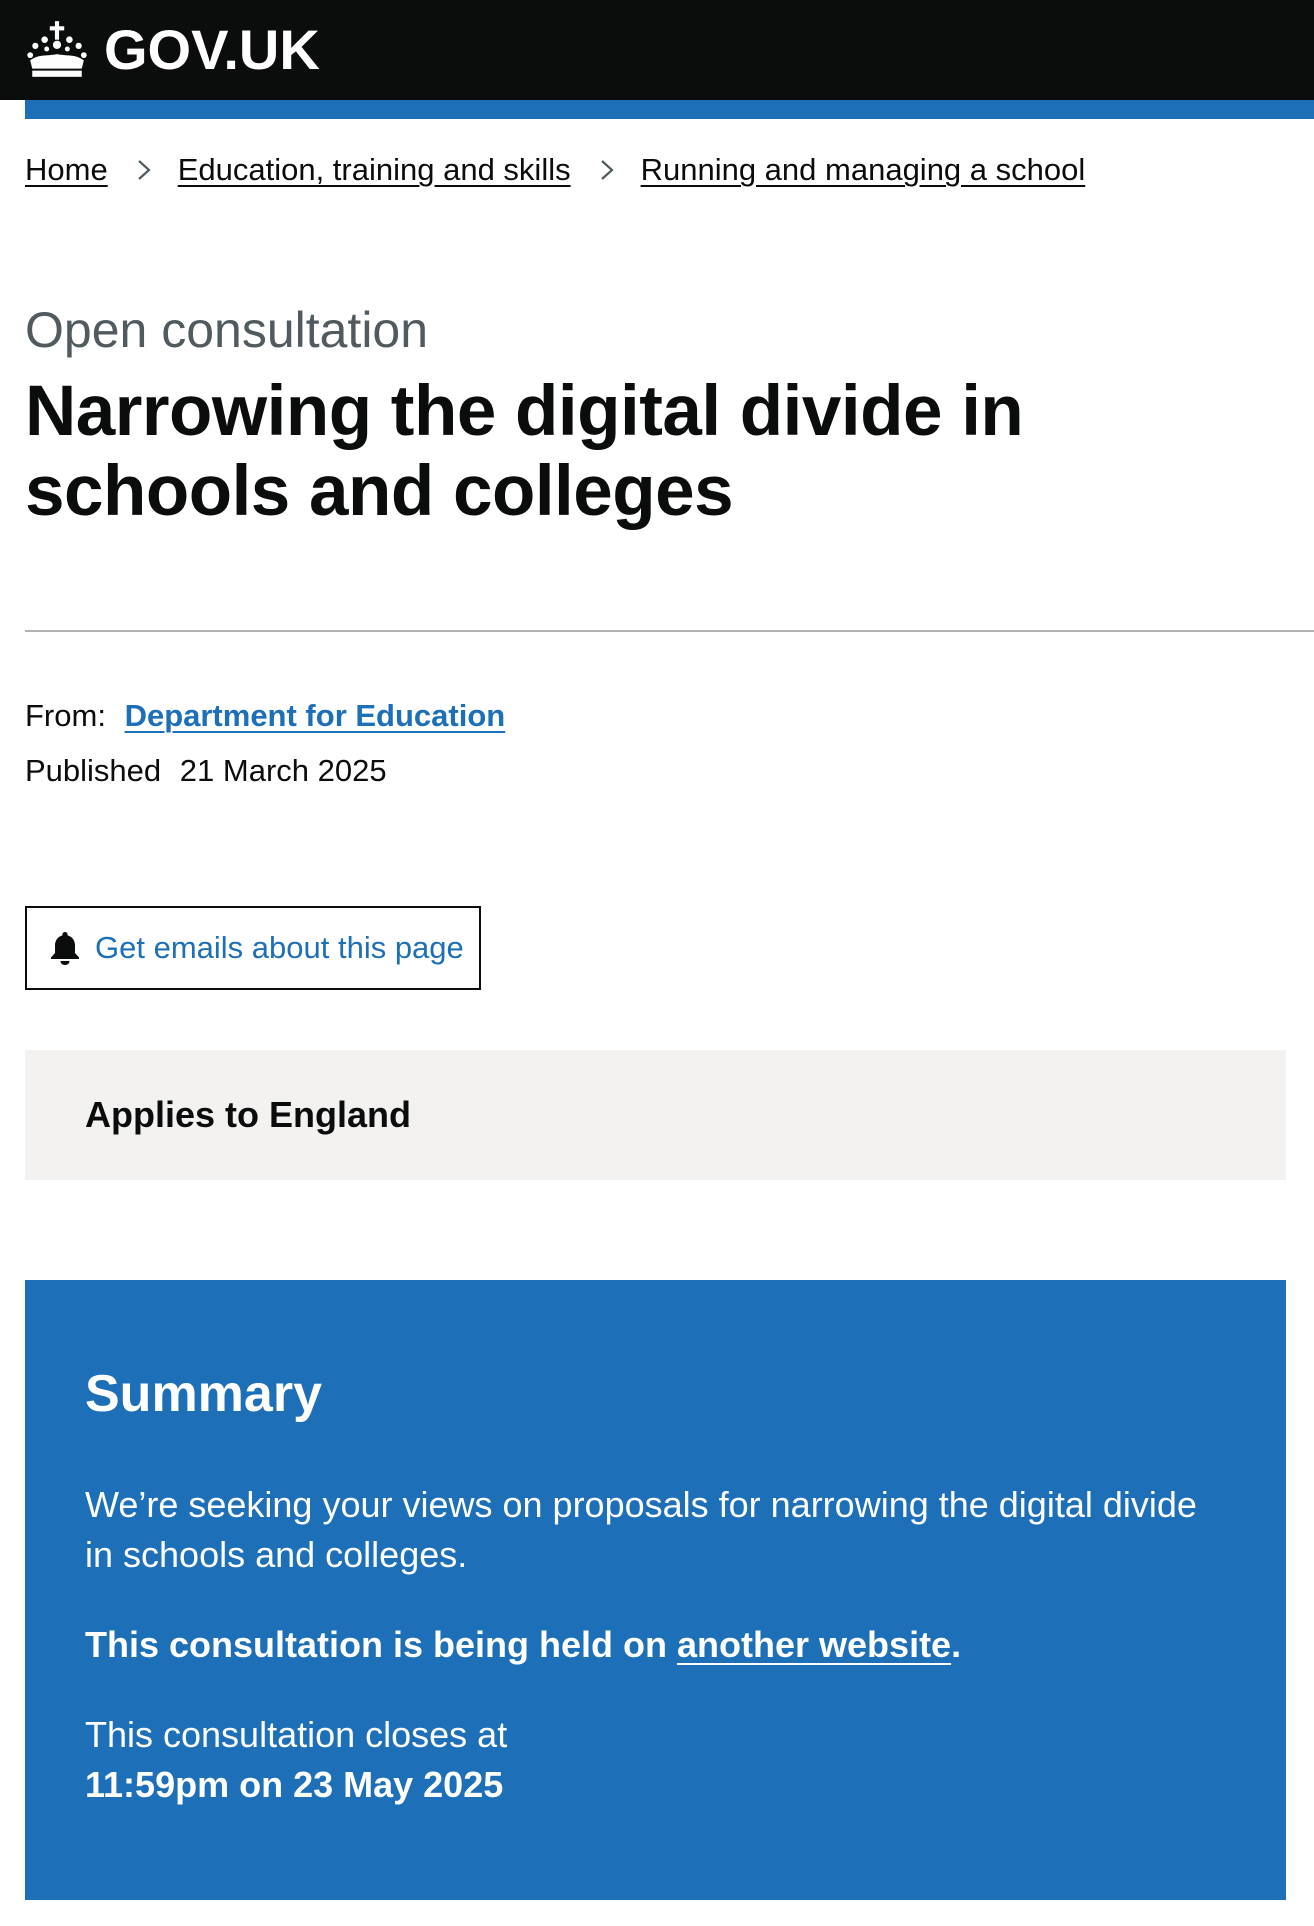  I want to click on logo-text: GOV.UK, so click(212, 49).